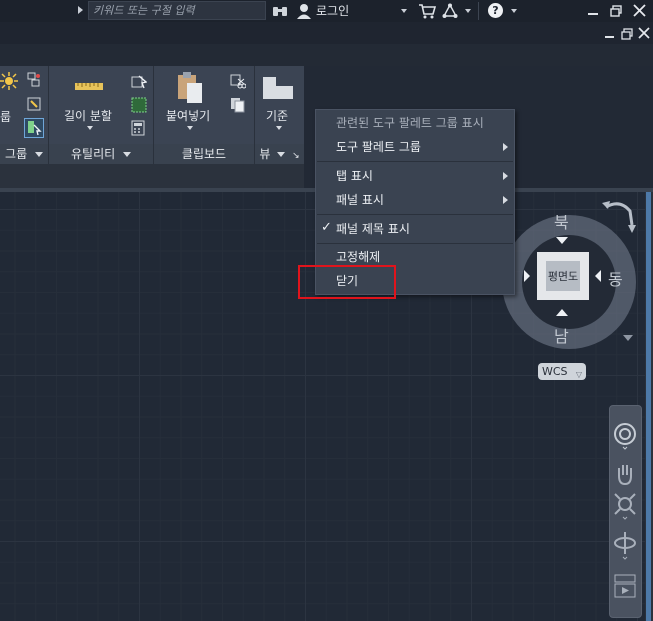 The width and height of the screenshot is (653, 621). Describe the element at coordinates (238, 106) in the screenshot. I see `copy-icon` at that location.